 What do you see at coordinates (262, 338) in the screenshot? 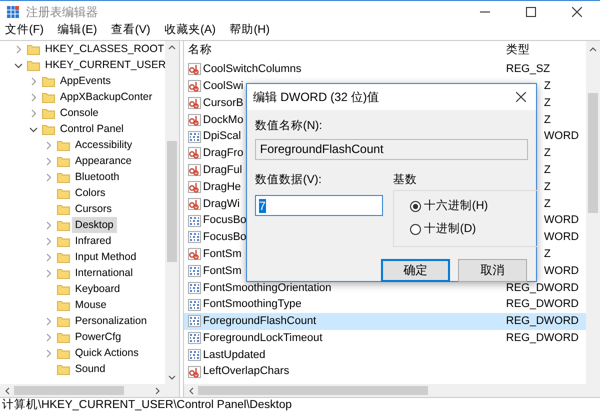
I see `value-name: ForegroundLockTimeout` at bounding box center [262, 338].